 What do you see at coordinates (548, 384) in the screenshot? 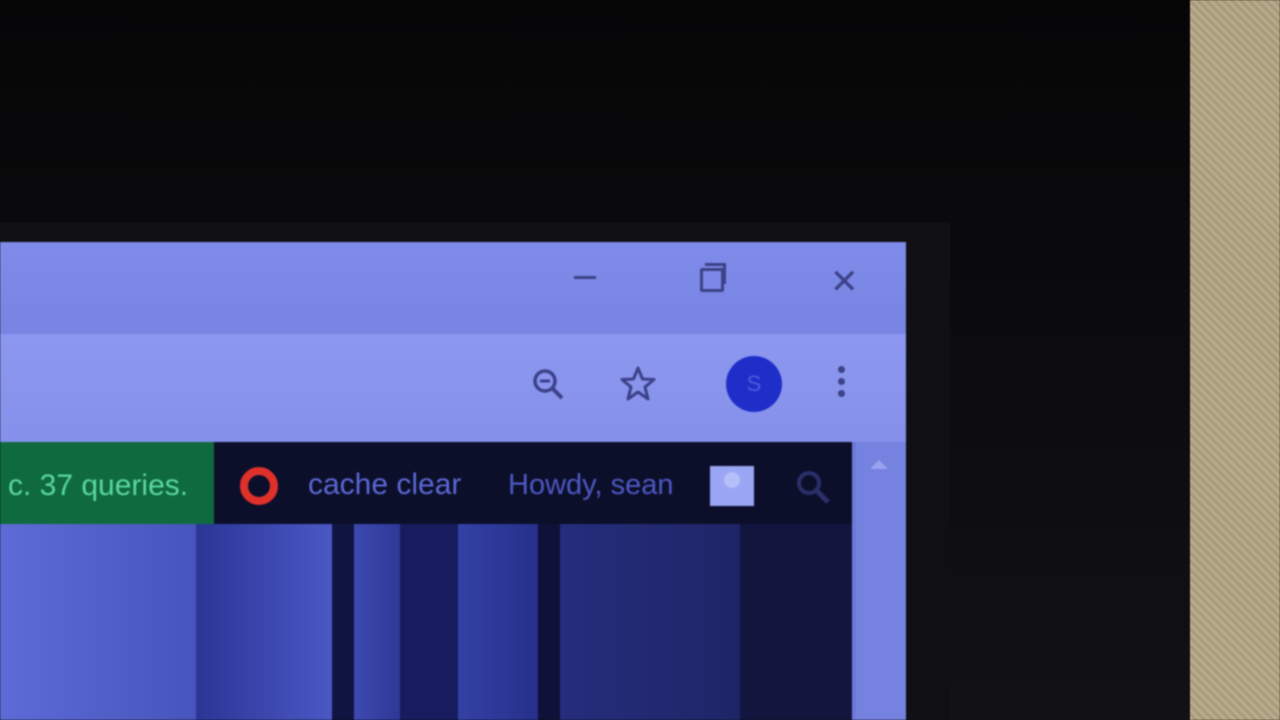
I see `zoom-icon` at bounding box center [548, 384].